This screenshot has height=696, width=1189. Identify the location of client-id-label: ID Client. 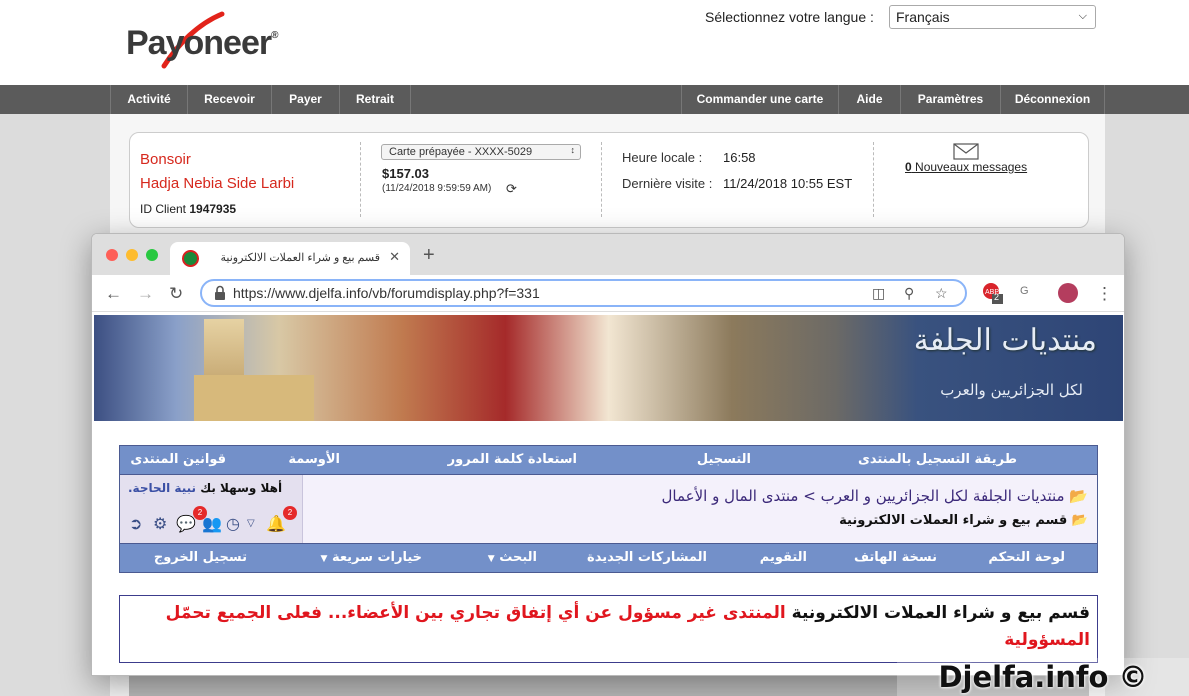
(163, 209).